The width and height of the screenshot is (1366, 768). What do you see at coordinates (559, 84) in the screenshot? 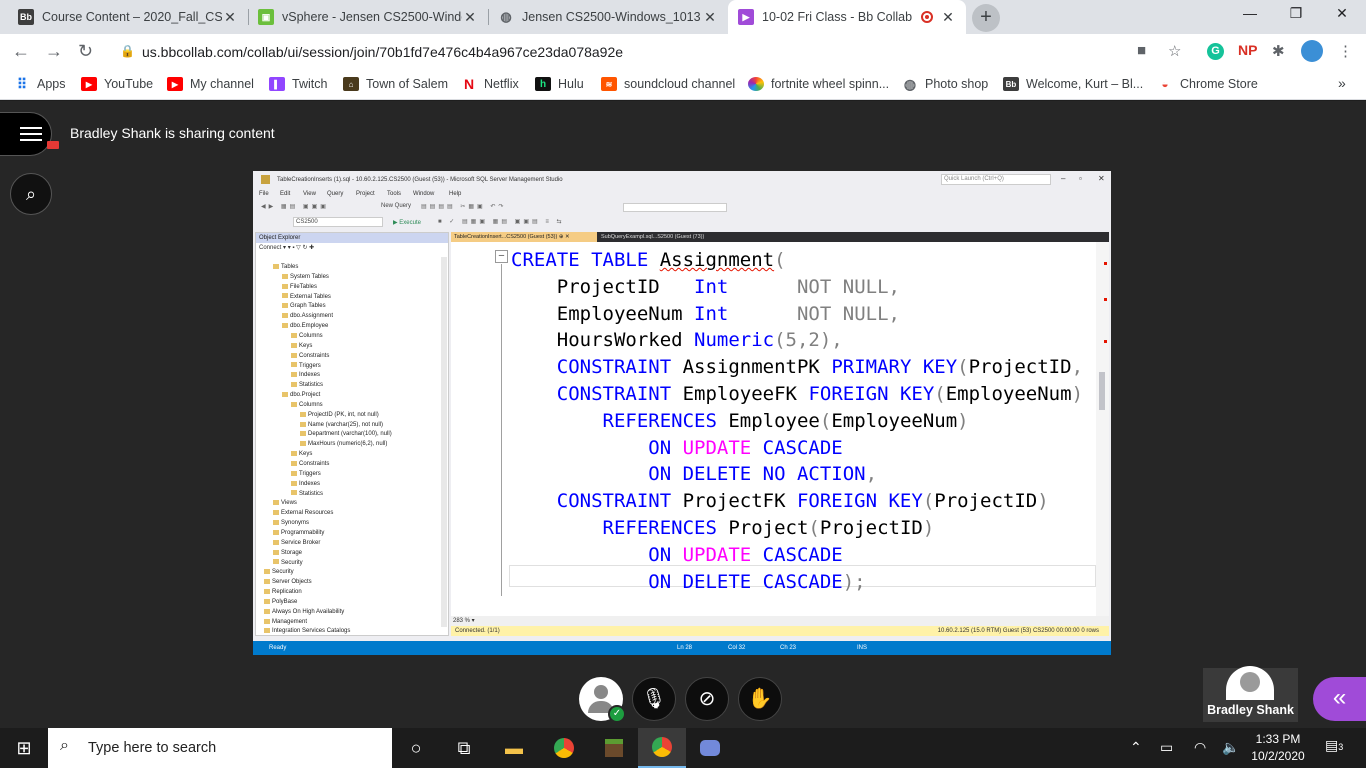
I see `bookmark-hulu: h Hulu` at bounding box center [559, 84].